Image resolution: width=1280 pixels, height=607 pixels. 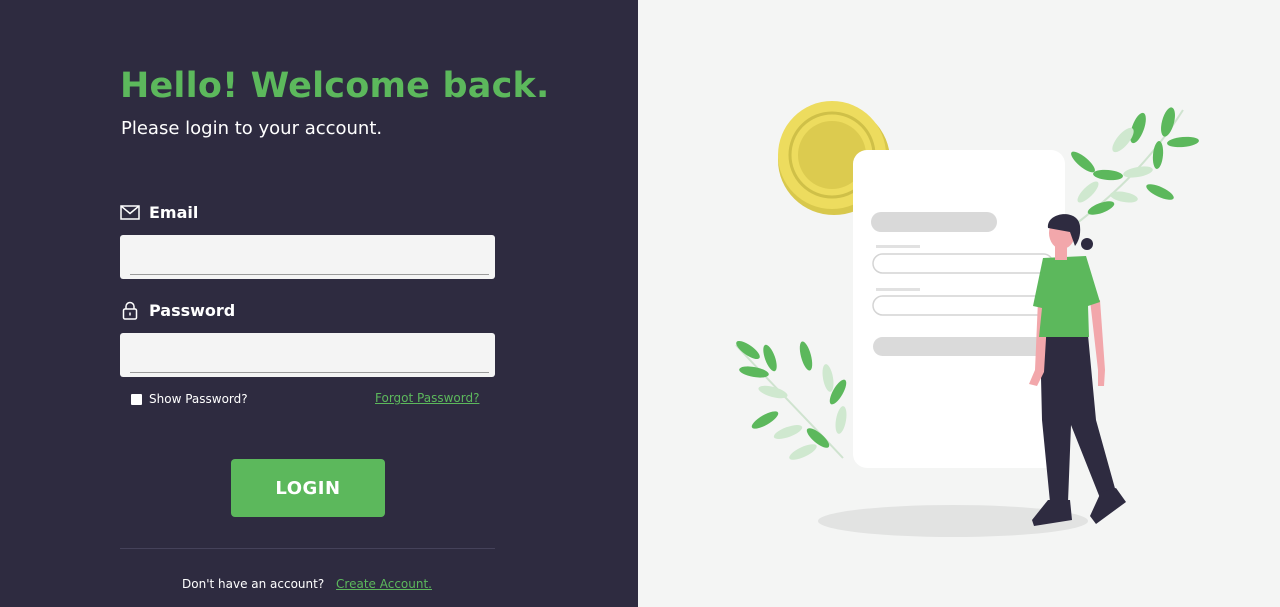 I want to click on password-label: Password, so click(x=177, y=310).